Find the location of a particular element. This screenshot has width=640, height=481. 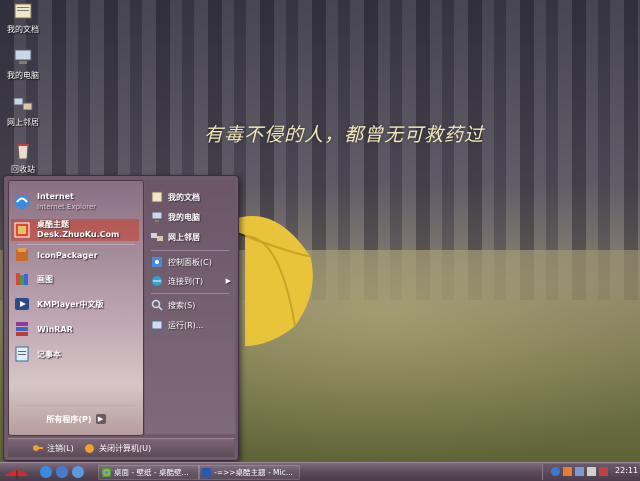

menu-item-title: Internet is located at coordinates (55, 196).